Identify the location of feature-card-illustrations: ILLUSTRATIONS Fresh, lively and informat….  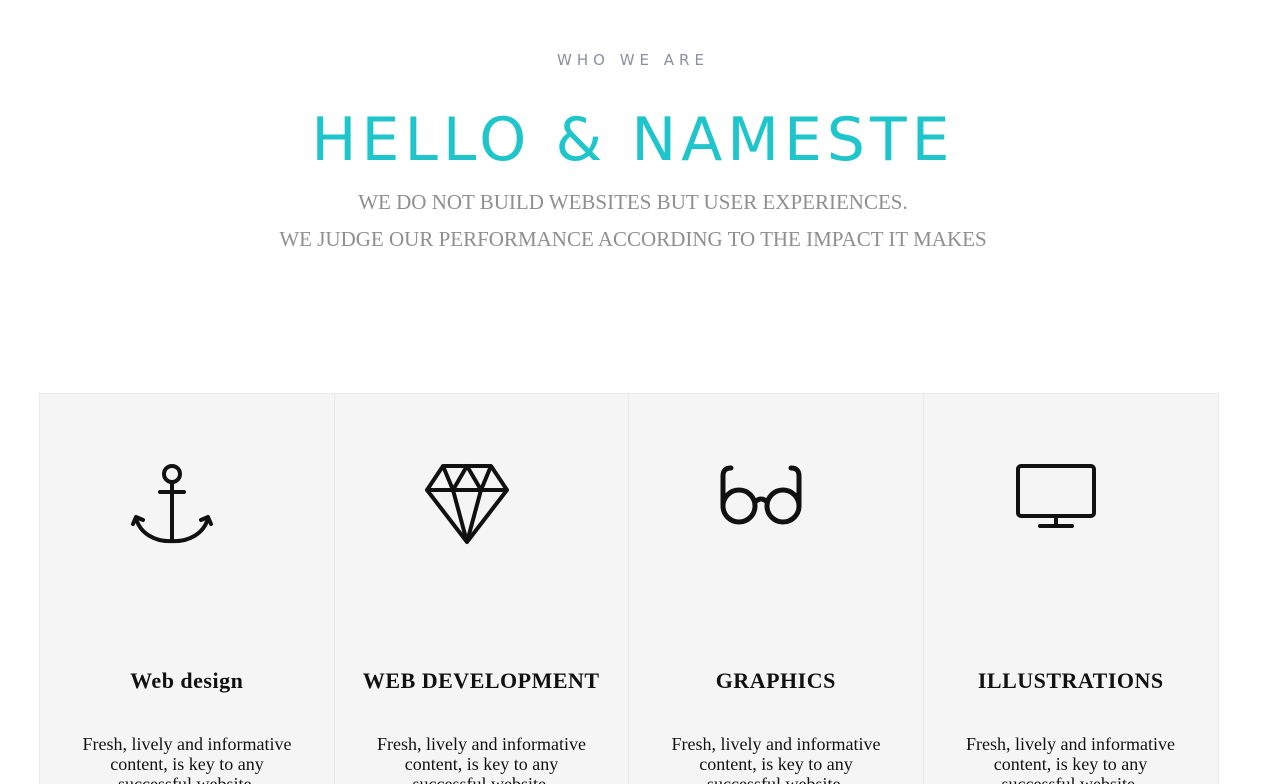
(1071, 589).